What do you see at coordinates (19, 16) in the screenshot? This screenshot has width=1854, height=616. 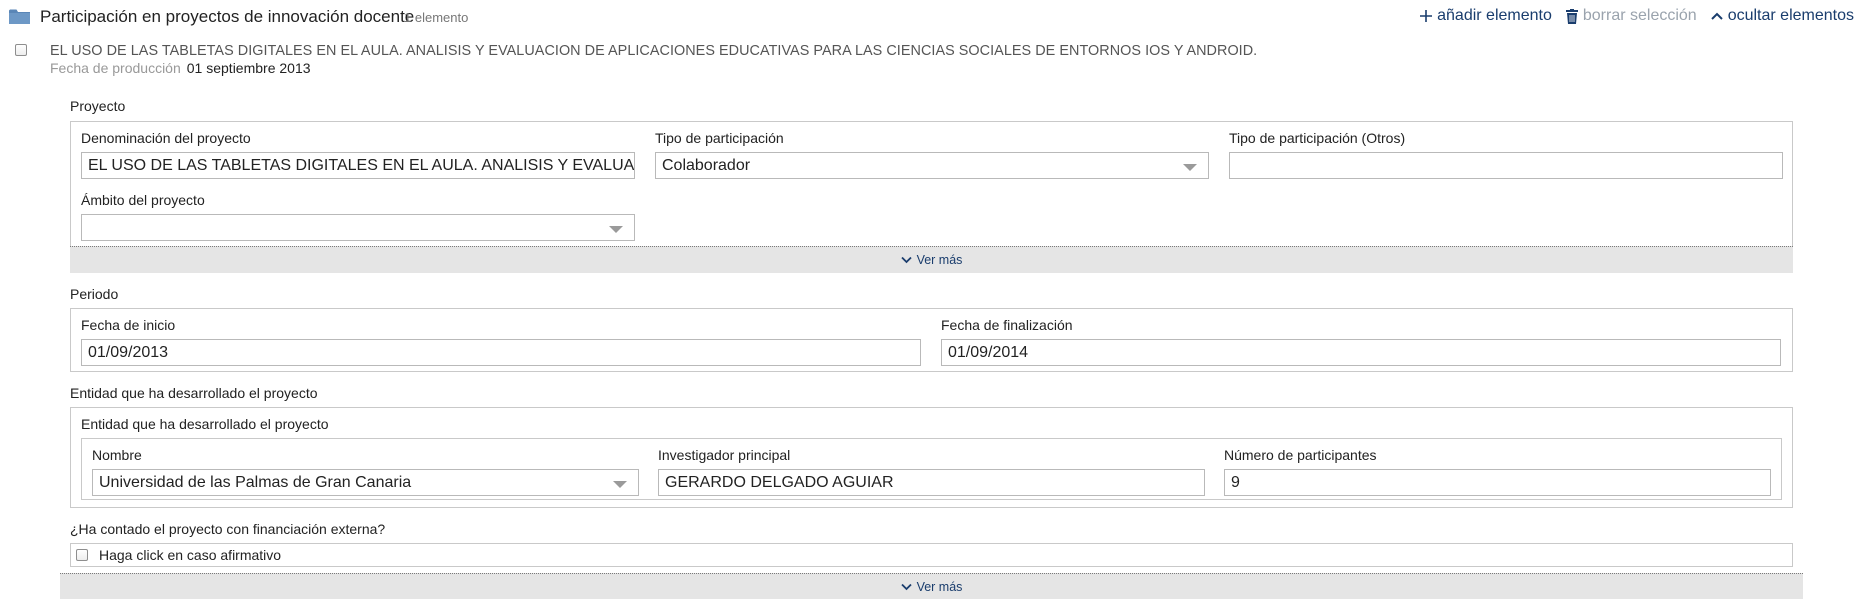 I see `folder-icon` at bounding box center [19, 16].